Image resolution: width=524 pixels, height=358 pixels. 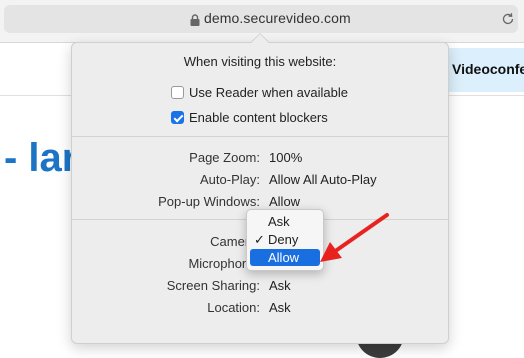 What do you see at coordinates (260, 61) in the screenshot?
I see `popover-title: When visiting this website:` at bounding box center [260, 61].